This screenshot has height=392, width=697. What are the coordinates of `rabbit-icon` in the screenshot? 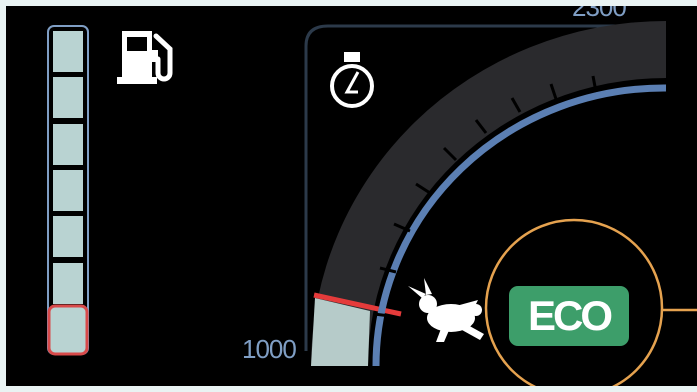 It's located at (446, 310).